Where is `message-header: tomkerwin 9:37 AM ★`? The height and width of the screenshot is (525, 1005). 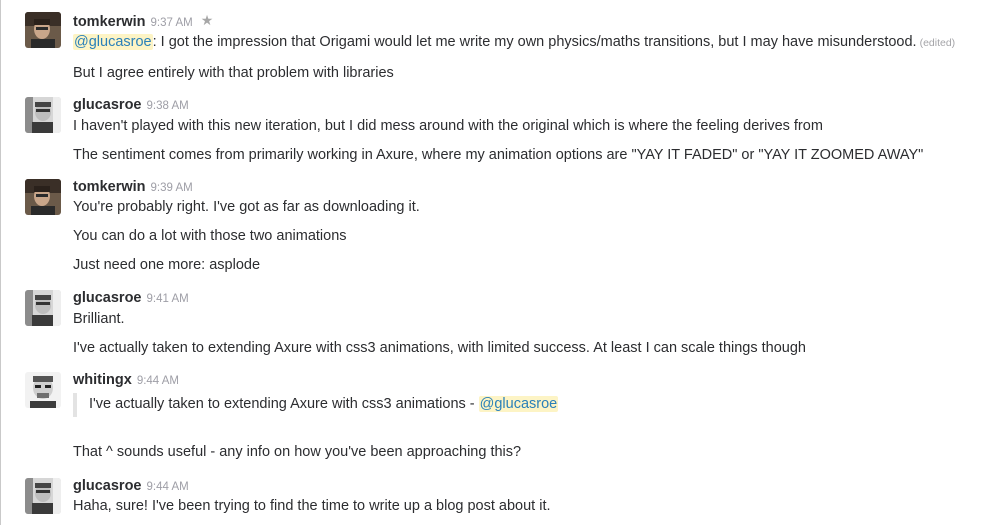
message-header: tomkerwin 9:37 AM ★ is located at coordinates (143, 21).